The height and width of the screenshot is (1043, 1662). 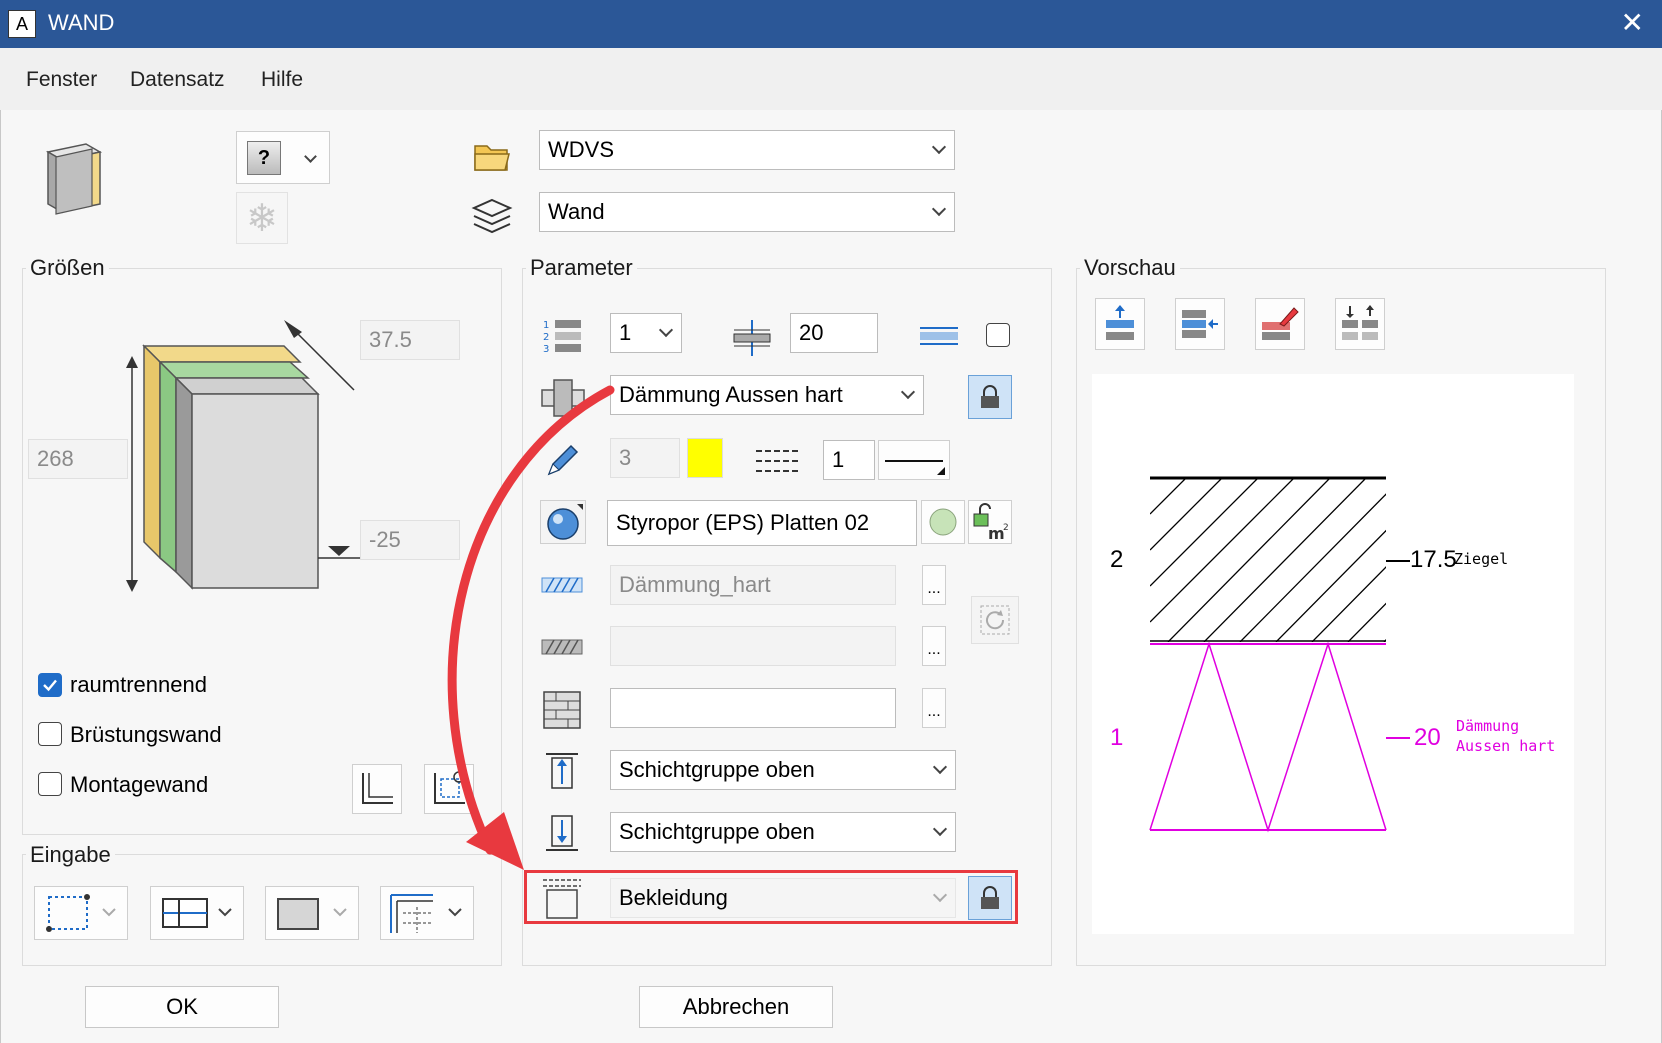 I want to click on top-group-value: Schichtgruppe oben, so click(x=717, y=769).